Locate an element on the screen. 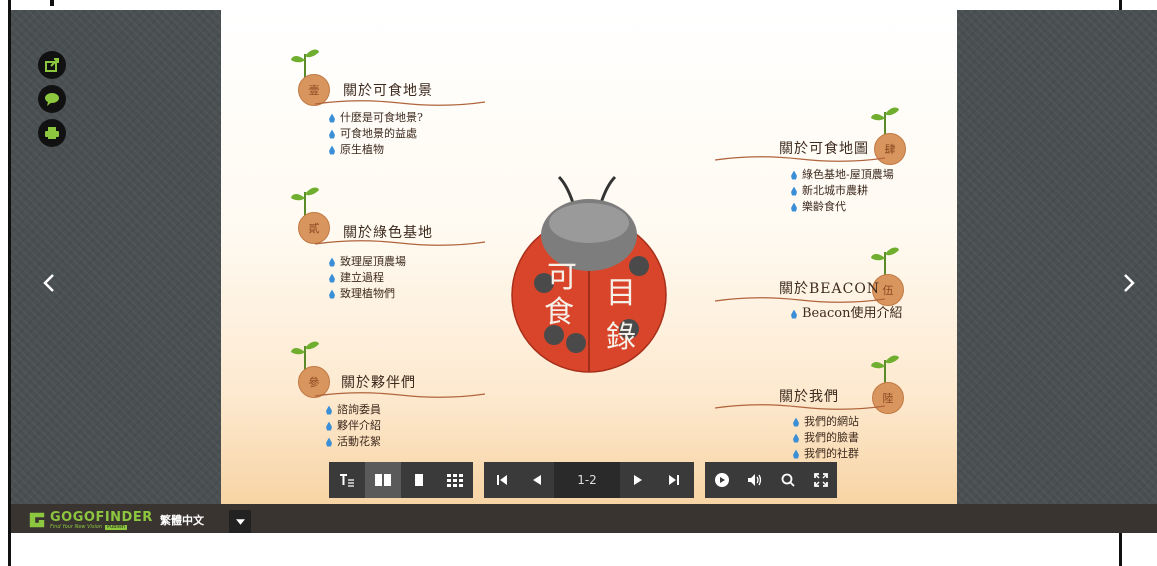 The height and width of the screenshot is (566, 1157). skip-first-icon is located at coordinates (502, 480).